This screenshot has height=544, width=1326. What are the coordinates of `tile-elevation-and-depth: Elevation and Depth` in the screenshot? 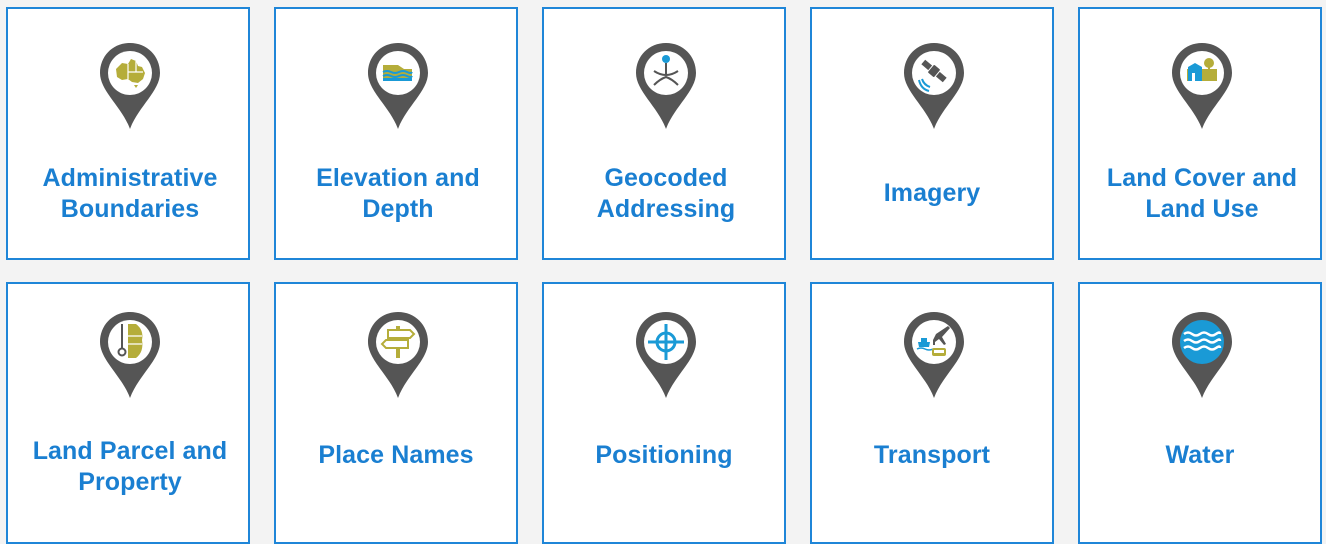 It's located at (396, 133).